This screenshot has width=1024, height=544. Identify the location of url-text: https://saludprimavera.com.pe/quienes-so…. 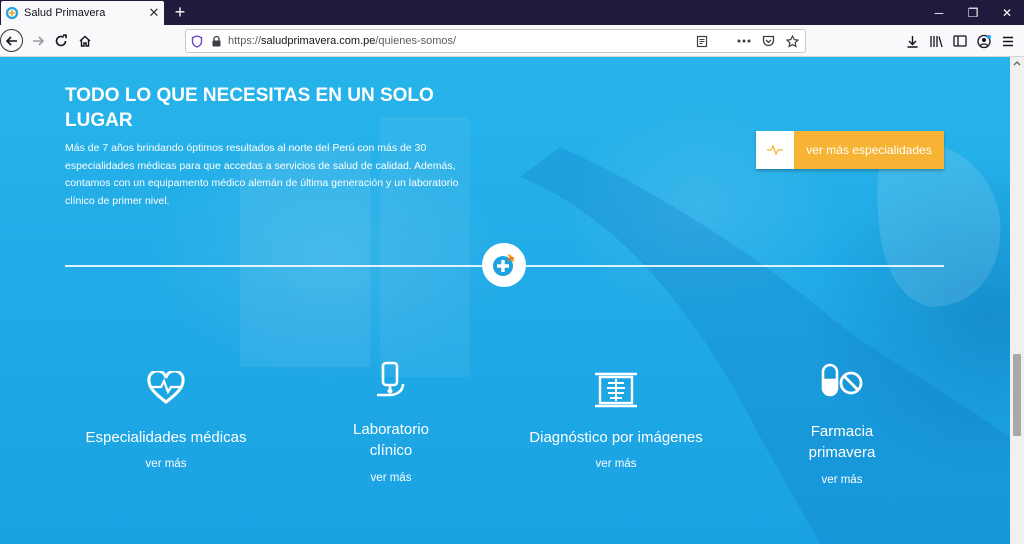
(342, 41).